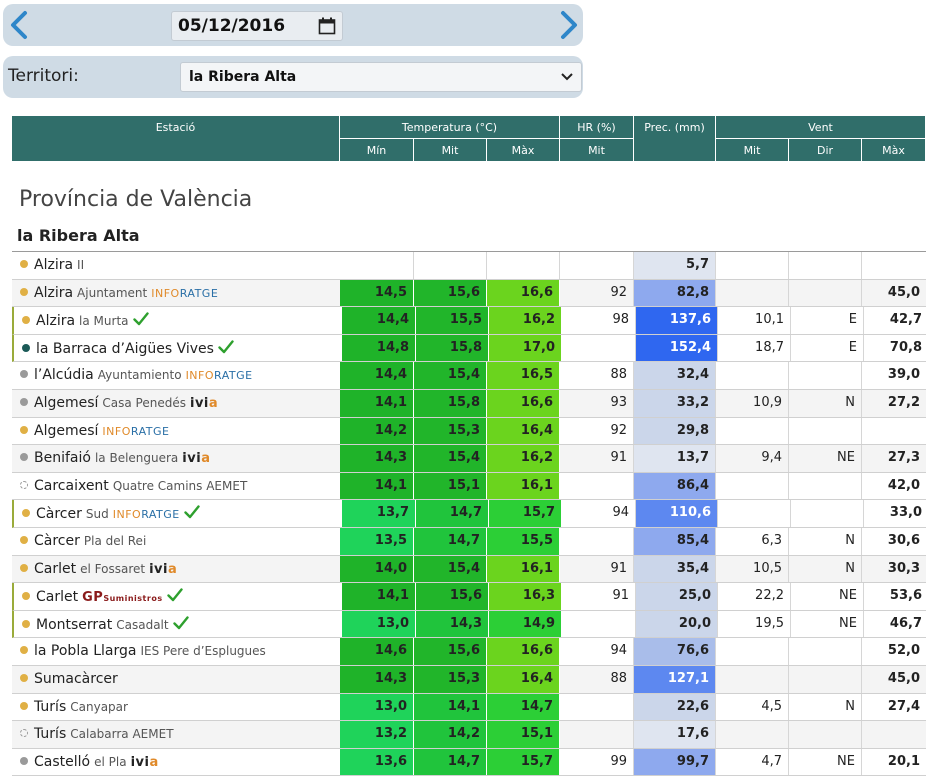 This screenshot has height=780, width=940. Describe the element at coordinates (677, 596) in the screenshot. I see `cell-prec: 25,0` at that location.